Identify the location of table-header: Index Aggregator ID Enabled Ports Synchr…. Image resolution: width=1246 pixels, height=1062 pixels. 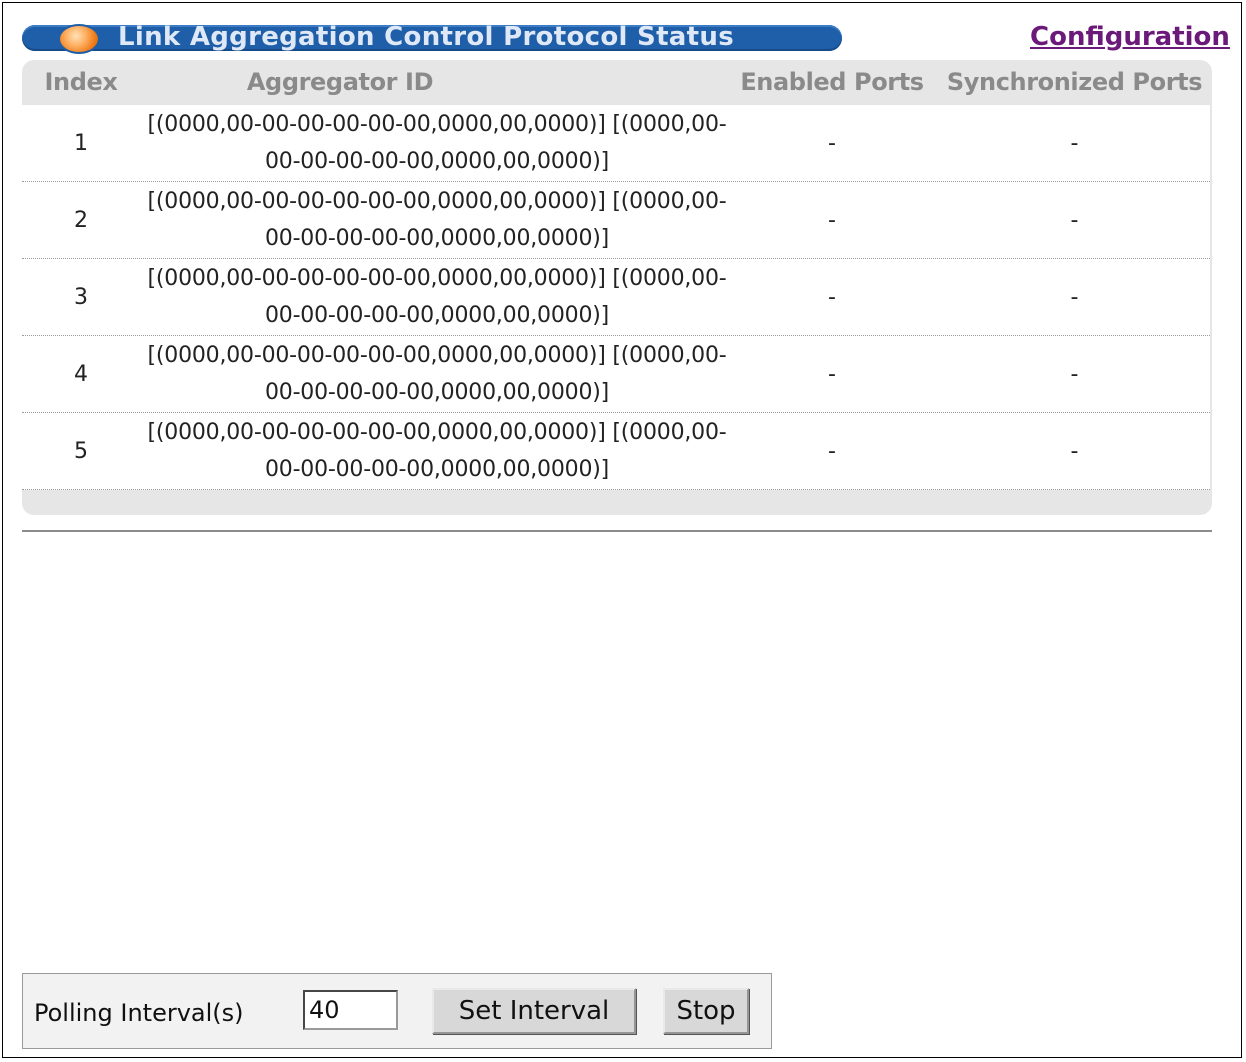
(617, 82).